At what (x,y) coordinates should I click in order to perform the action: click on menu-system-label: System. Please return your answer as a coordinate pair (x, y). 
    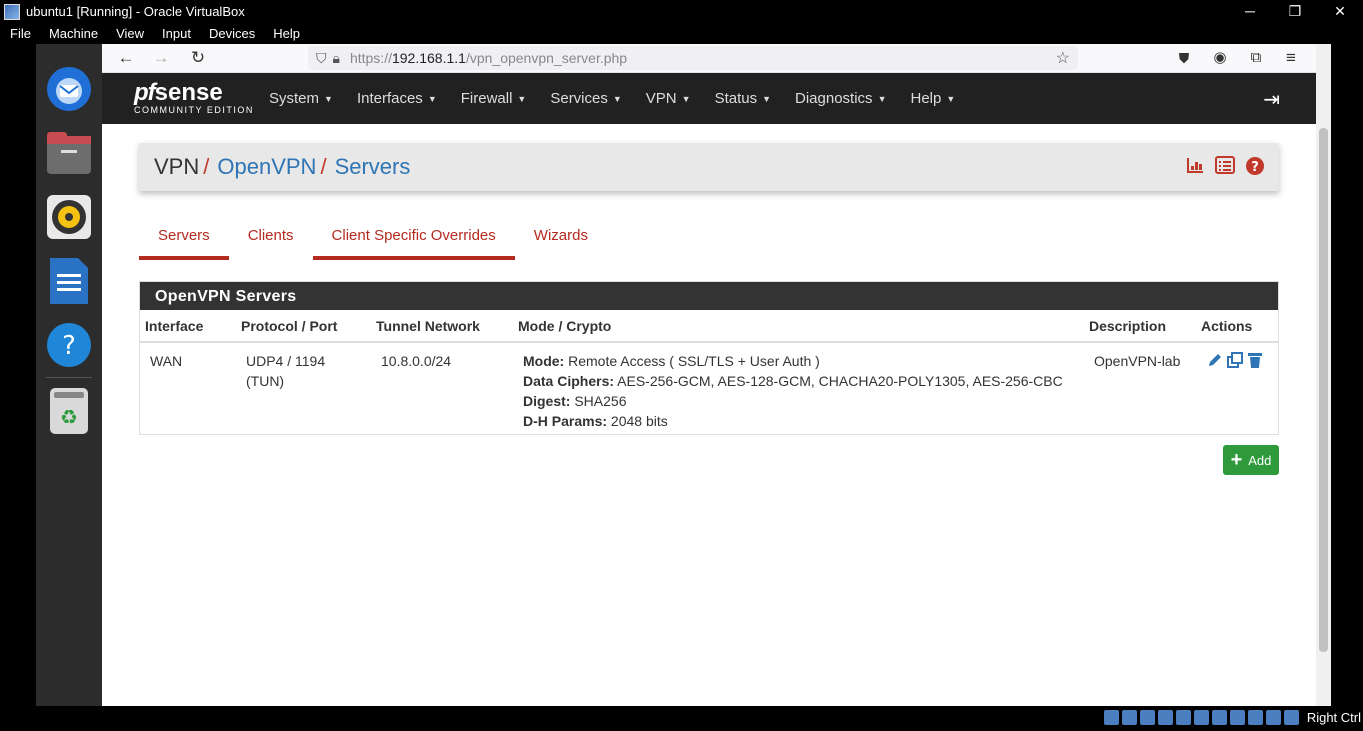
    Looking at the image, I should click on (294, 98).